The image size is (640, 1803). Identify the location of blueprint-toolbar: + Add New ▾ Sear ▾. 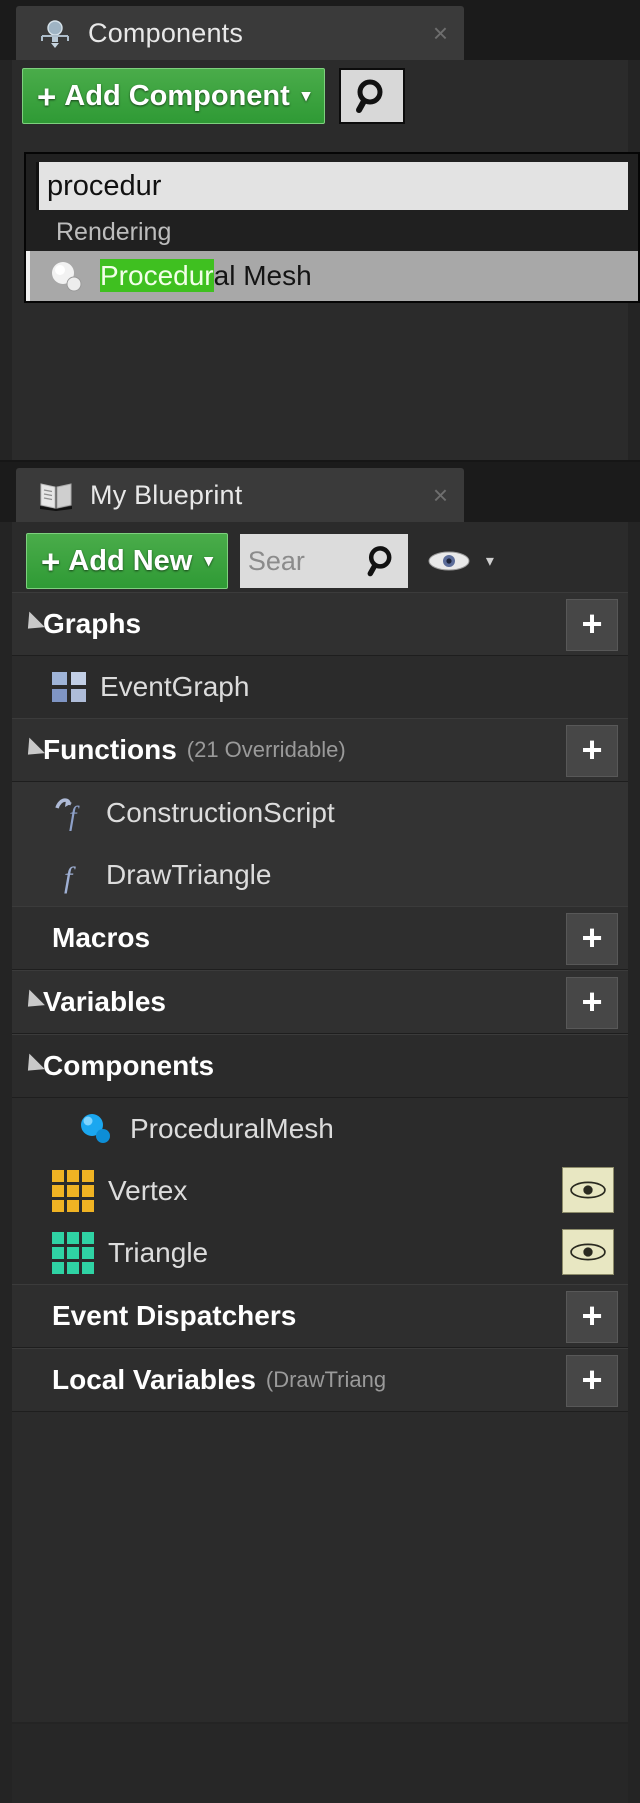
(320, 557).